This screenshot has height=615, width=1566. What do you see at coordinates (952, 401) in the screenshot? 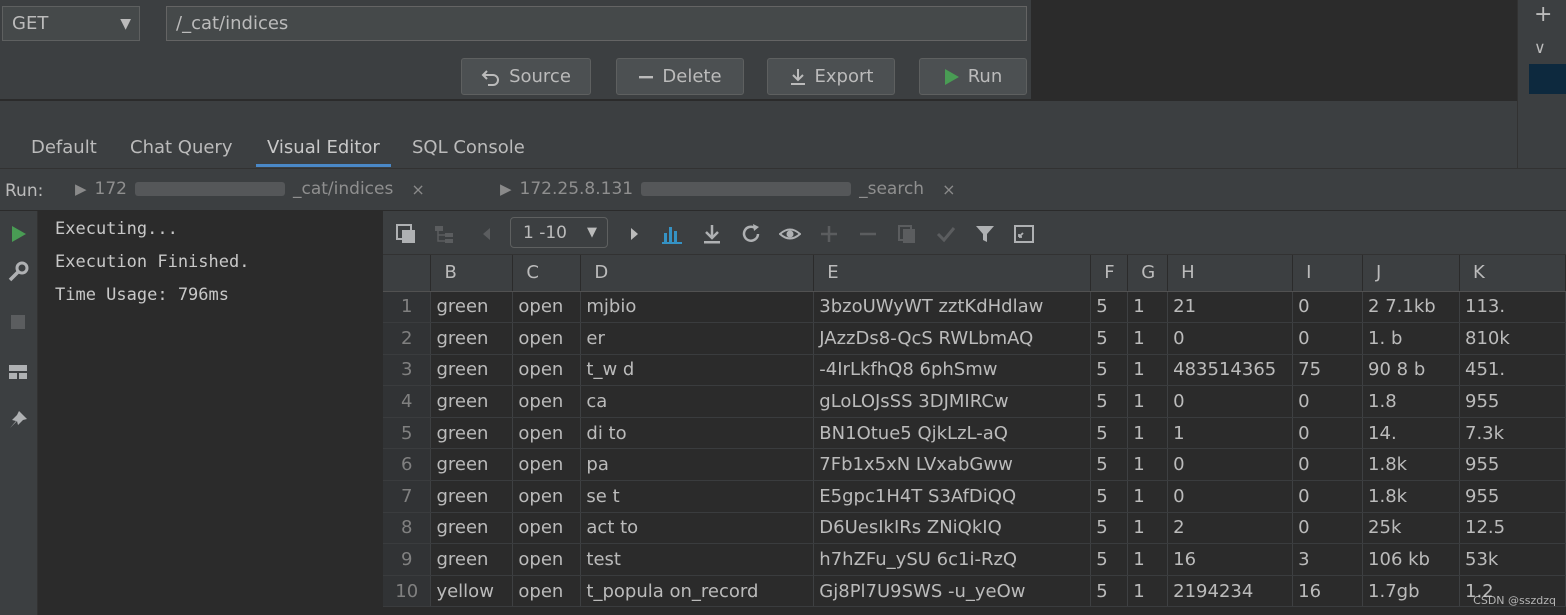
I see `table-cell: gLoLOJsSS 3DJMIRCw` at bounding box center [952, 401].